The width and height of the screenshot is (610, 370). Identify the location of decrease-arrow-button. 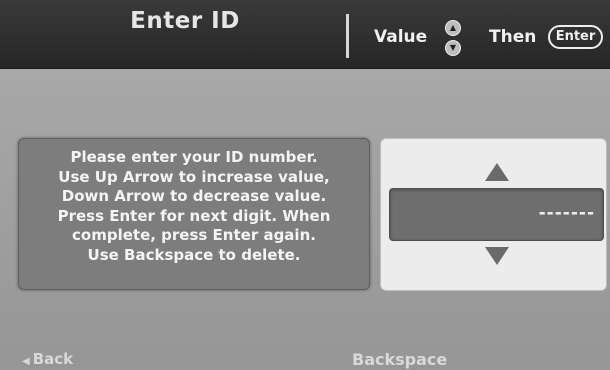
(497, 256).